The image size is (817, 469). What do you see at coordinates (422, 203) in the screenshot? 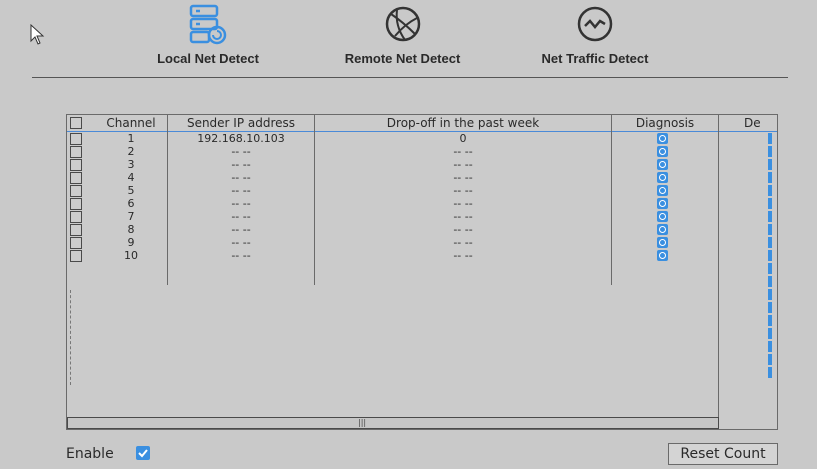
I see `table-row: 6 -- -- -- --` at bounding box center [422, 203].